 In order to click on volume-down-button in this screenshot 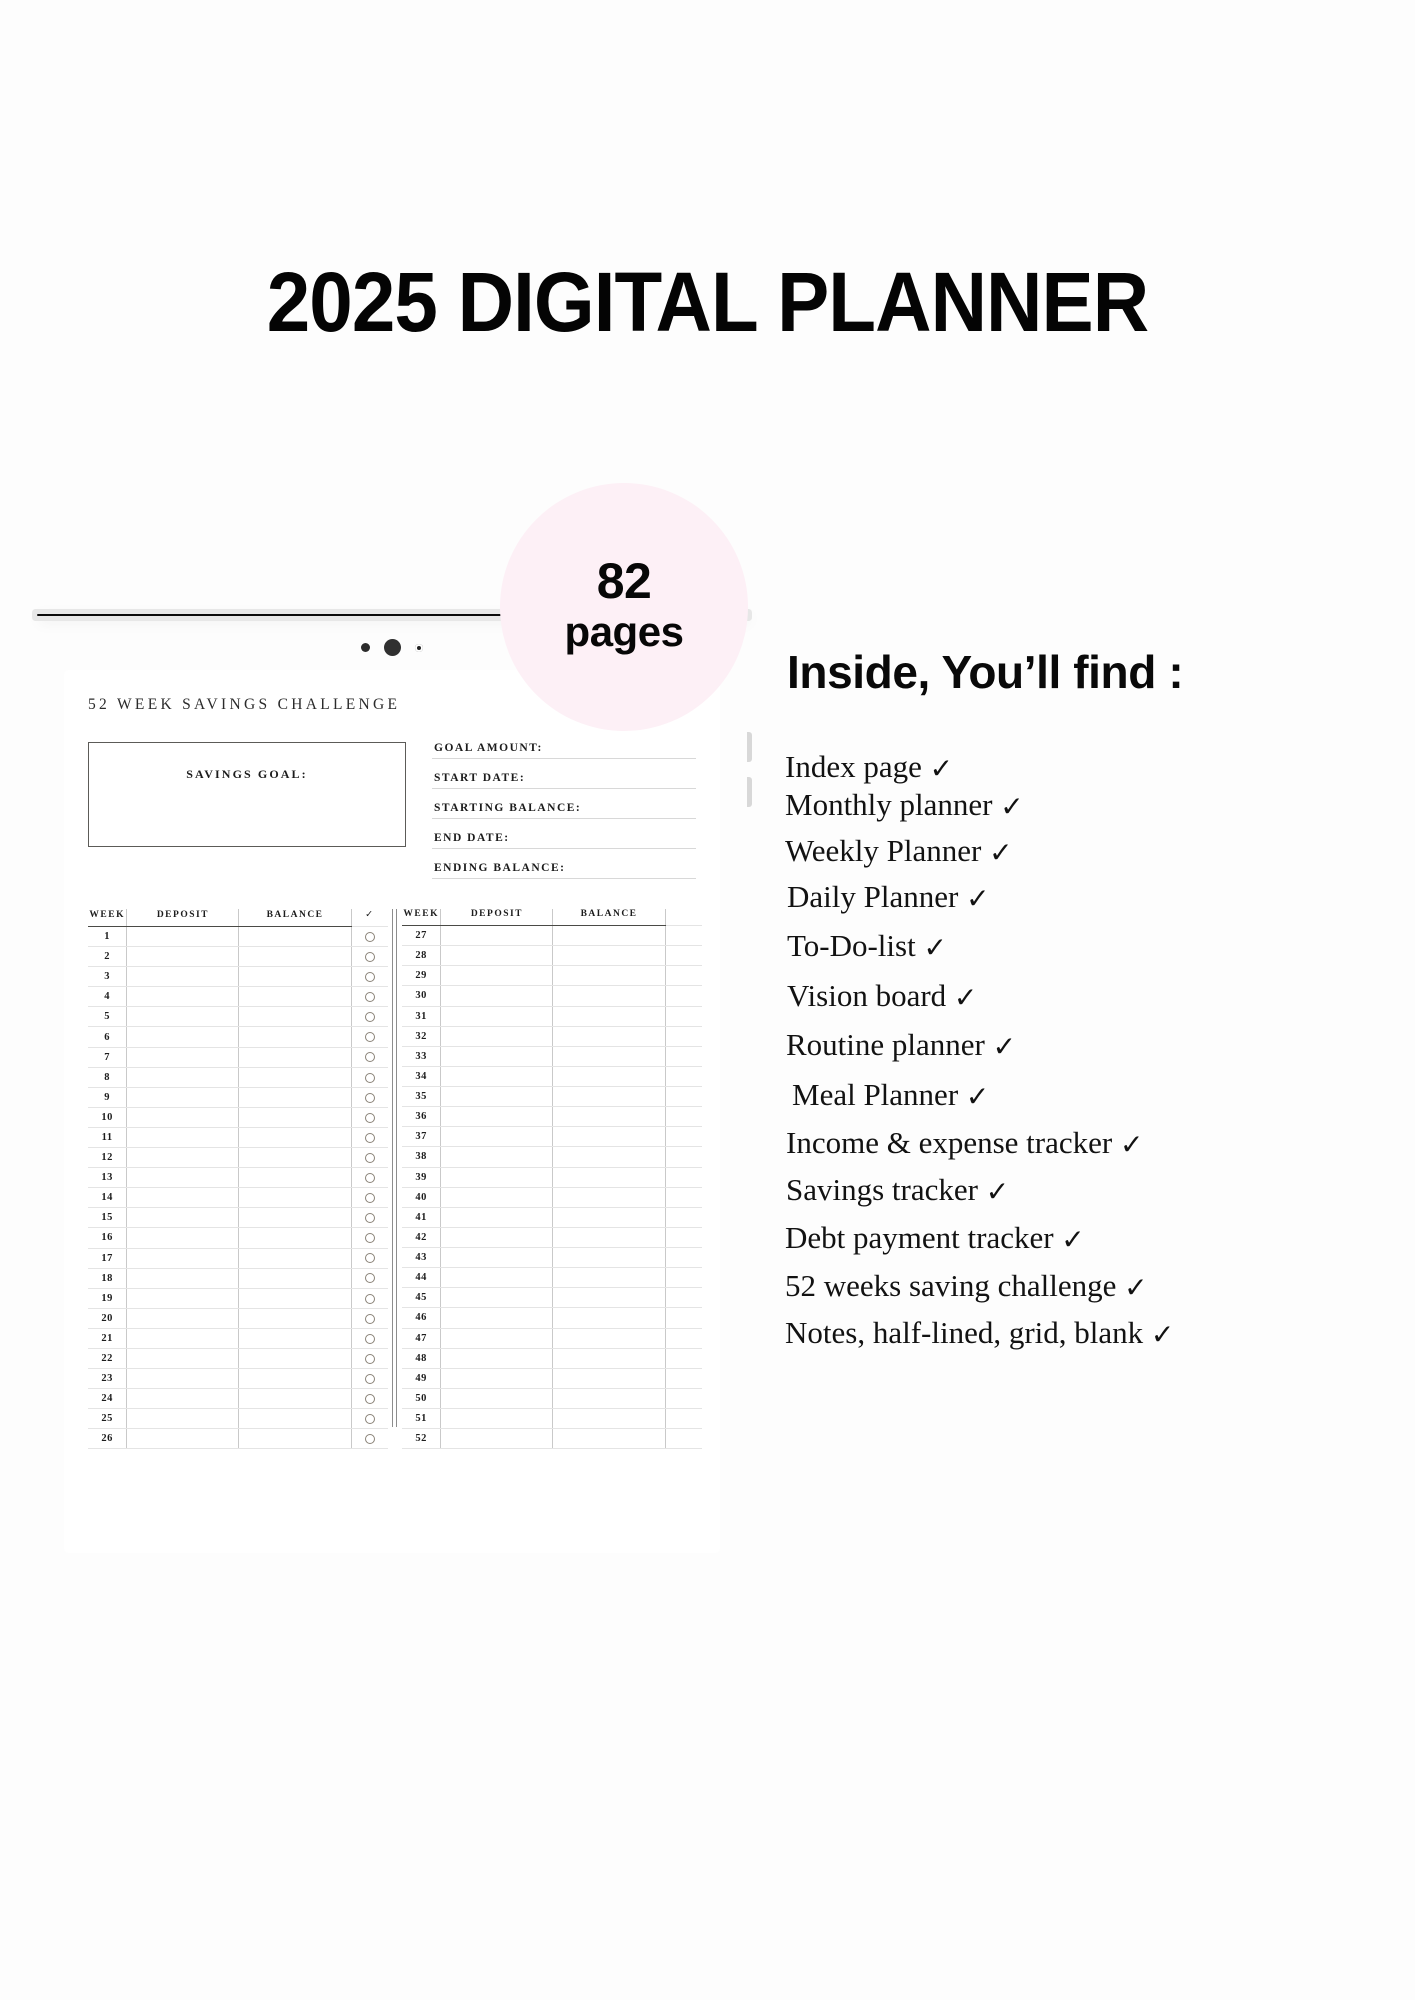, I will do `click(749, 792)`.